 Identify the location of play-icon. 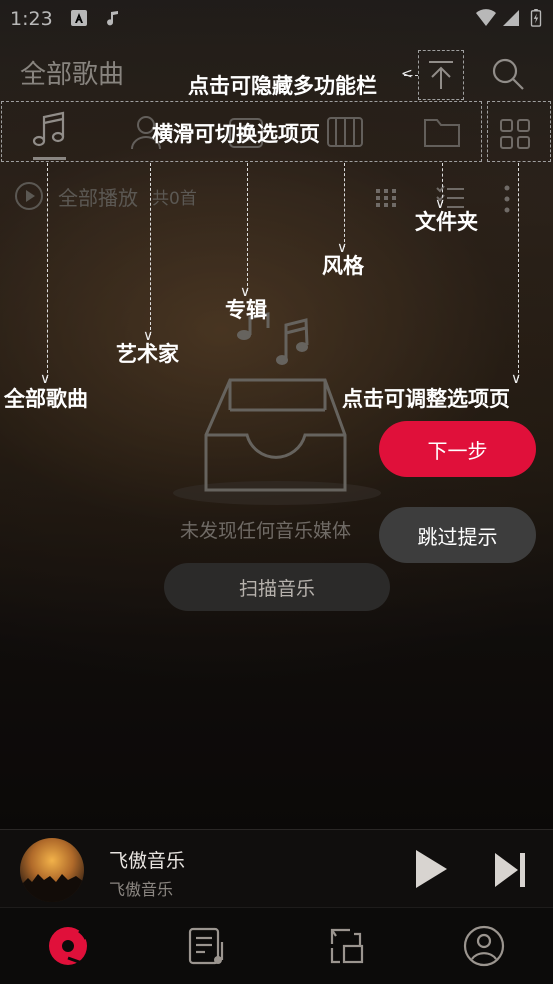
(431, 869).